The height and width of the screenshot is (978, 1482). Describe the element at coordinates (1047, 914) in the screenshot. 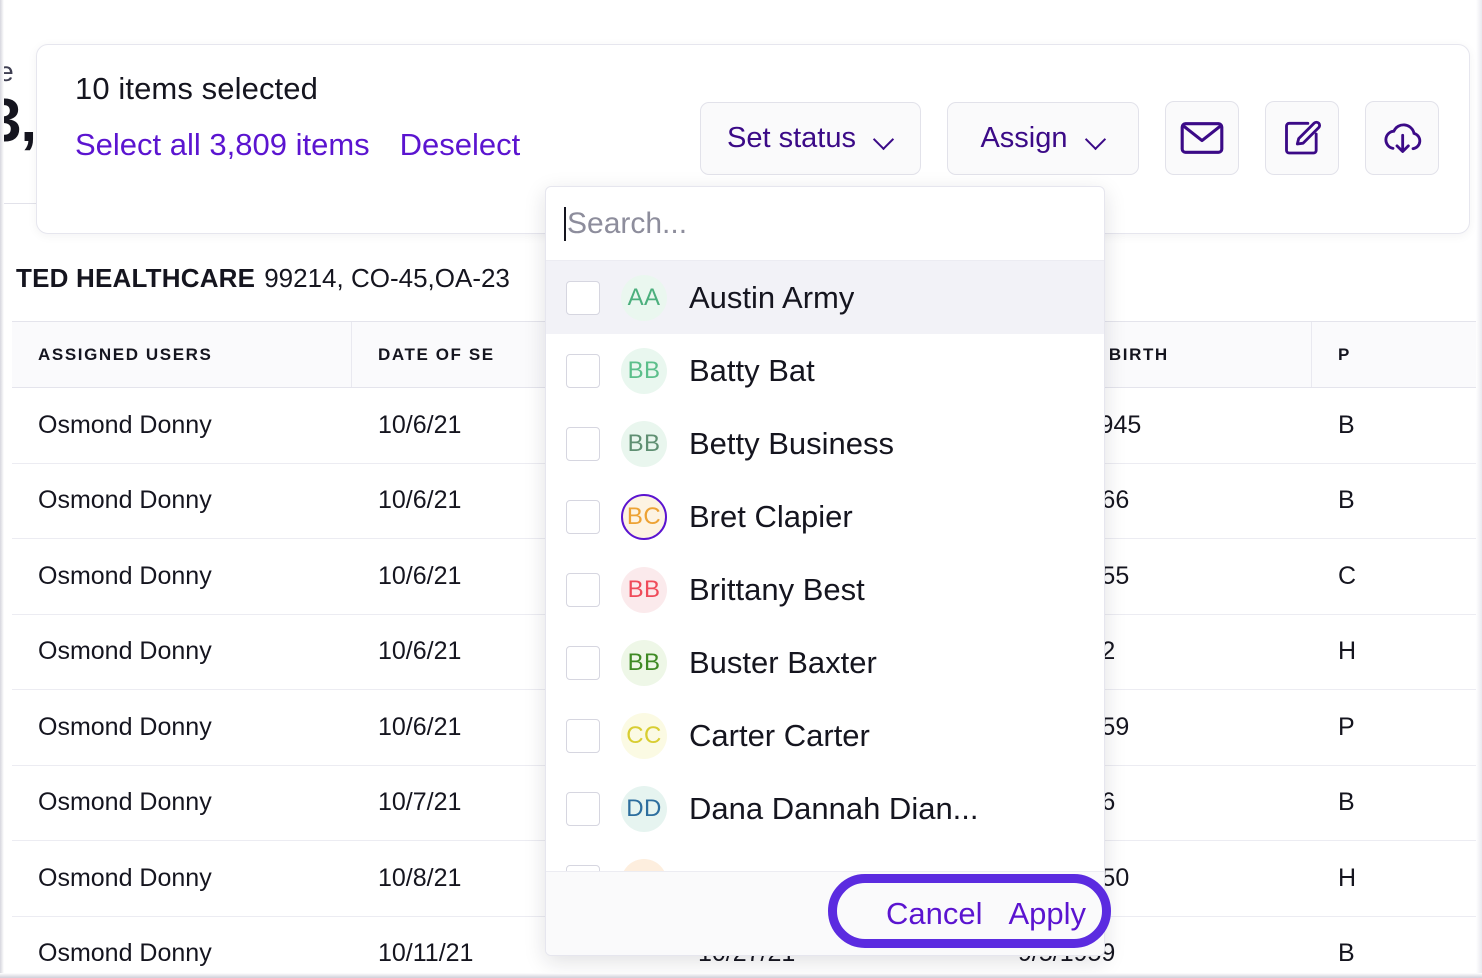

I see `apply-button: Apply` at that location.